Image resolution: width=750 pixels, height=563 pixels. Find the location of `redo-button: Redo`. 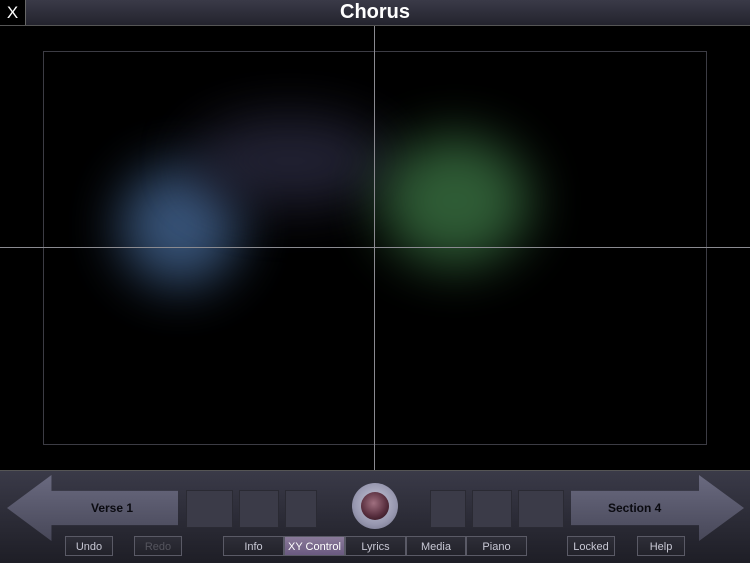

redo-button: Redo is located at coordinates (158, 546).